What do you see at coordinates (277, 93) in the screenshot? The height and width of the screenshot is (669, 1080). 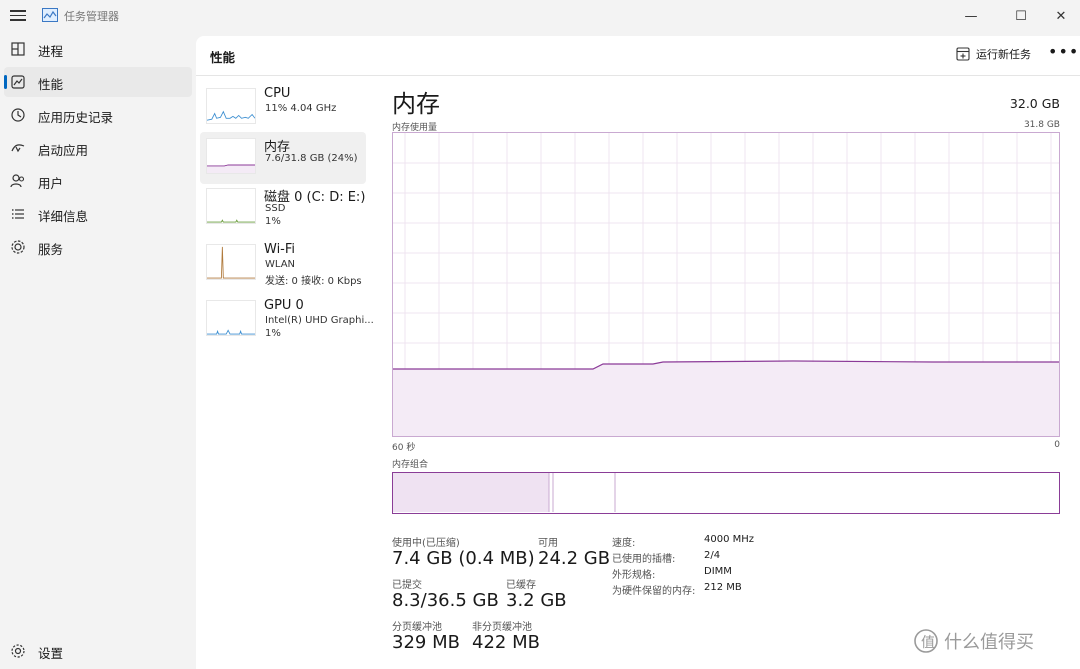 I see `device-name: CPU` at bounding box center [277, 93].